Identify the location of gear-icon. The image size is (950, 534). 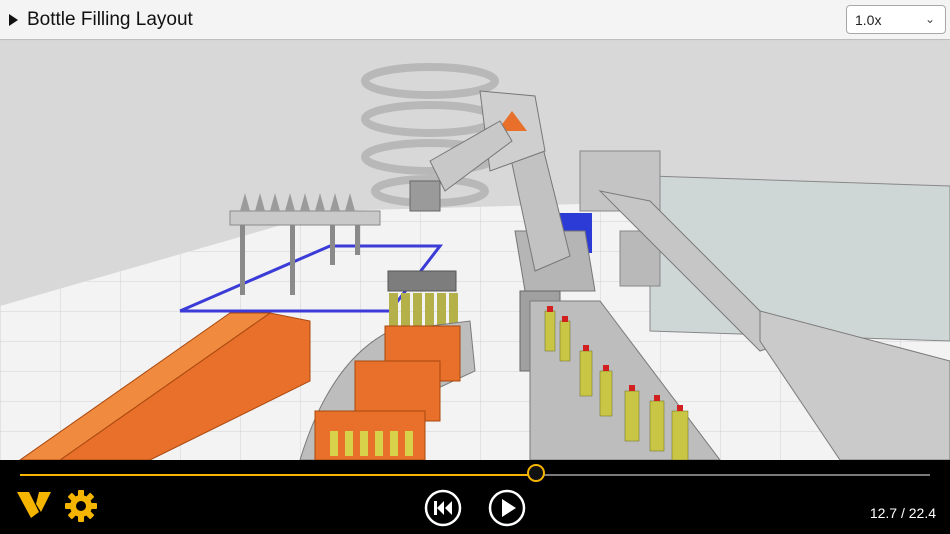
(81, 508).